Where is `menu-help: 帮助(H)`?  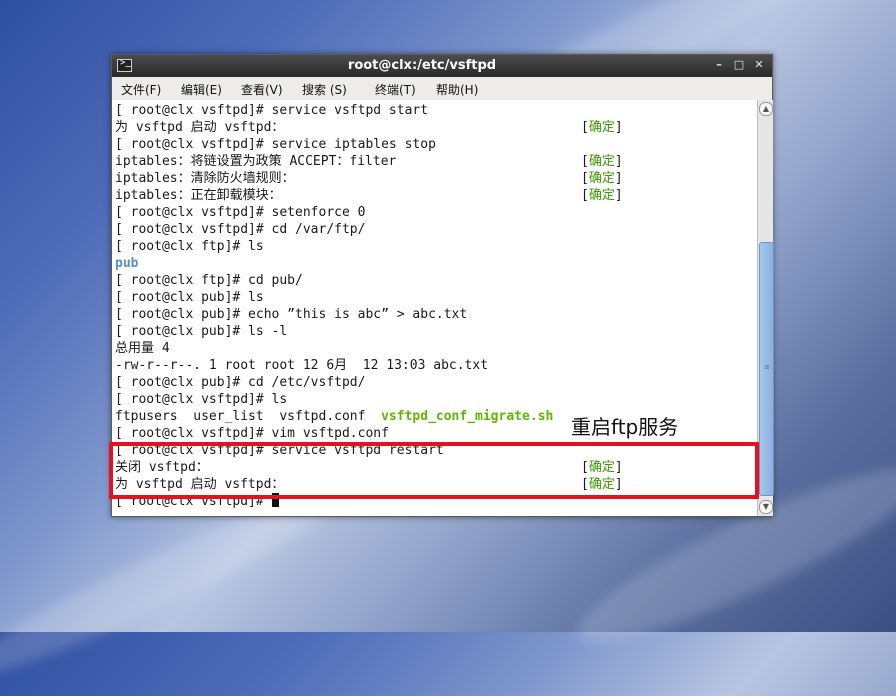 menu-help: 帮助(H) is located at coordinates (457, 89).